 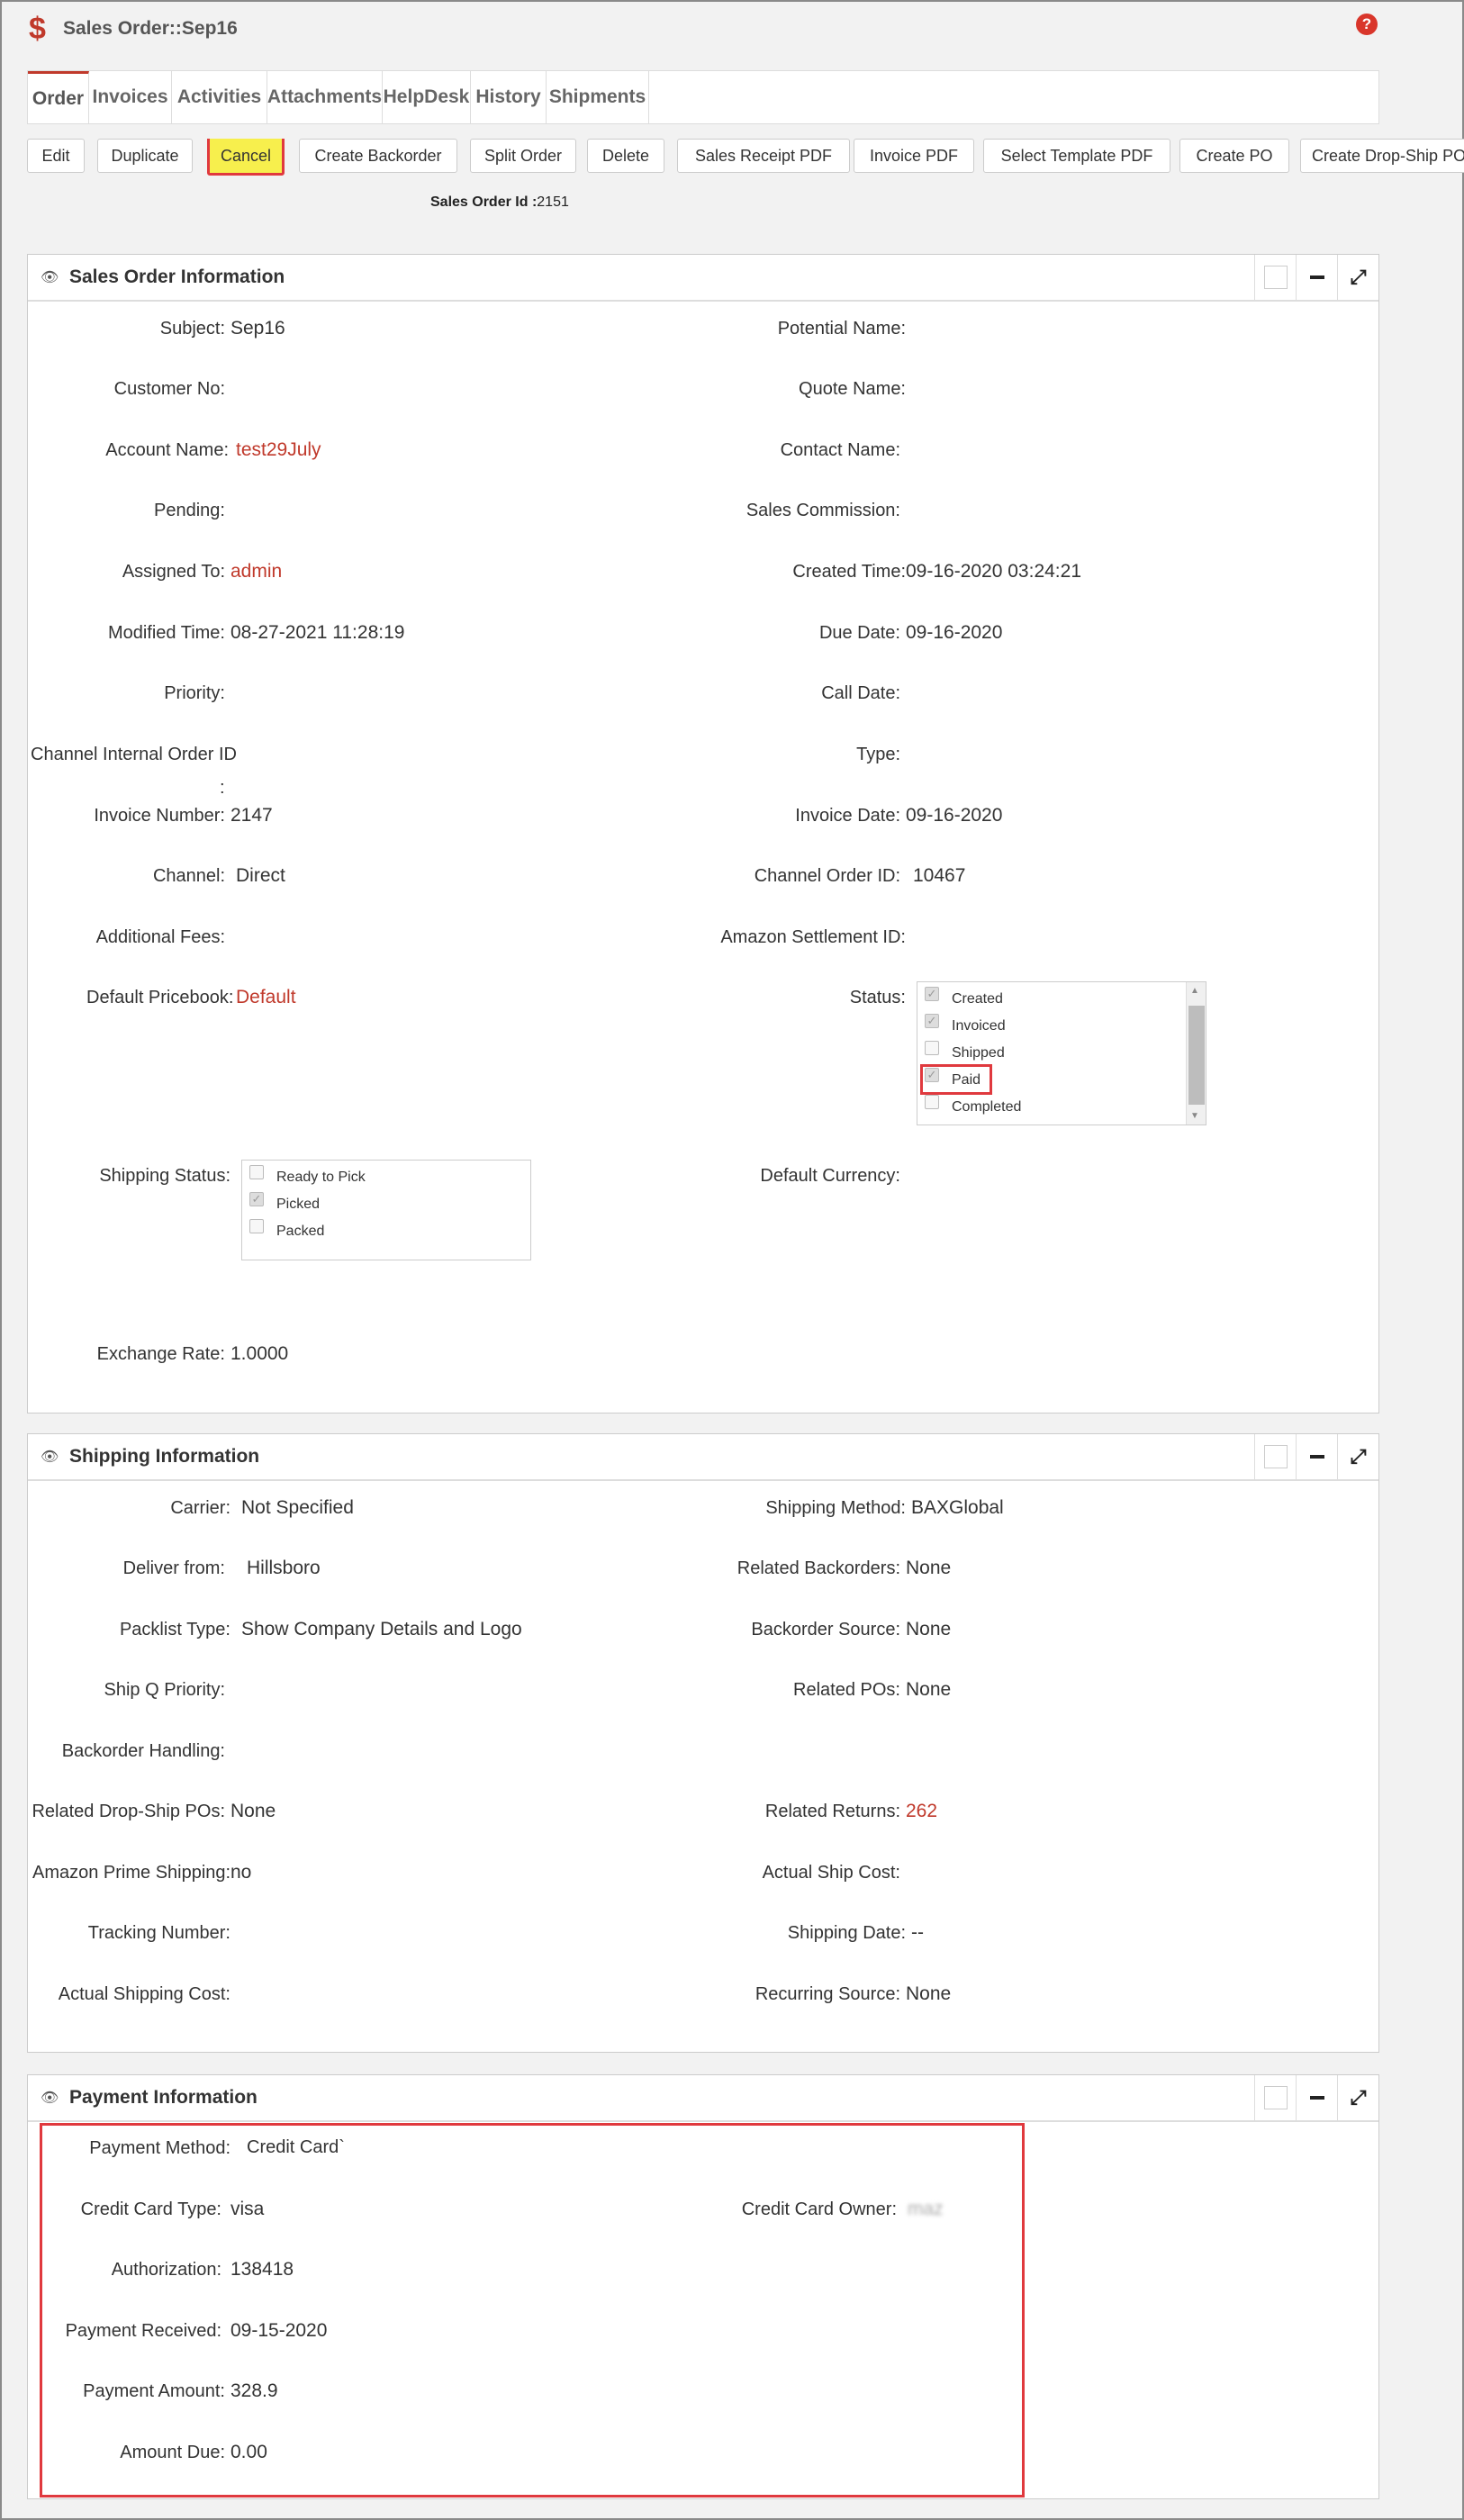 What do you see at coordinates (1382, 156) in the screenshot?
I see `create-dropship-po-button: Create Drop-Ship PO` at bounding box center [1382, 156].